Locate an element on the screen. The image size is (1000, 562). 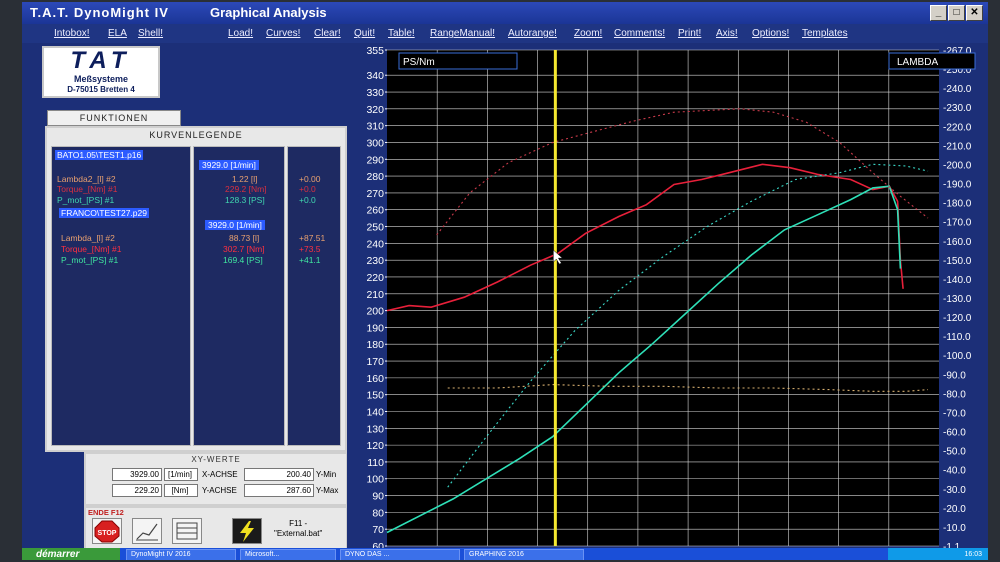
menu-options: Options! is located at coordinates (770, 33).